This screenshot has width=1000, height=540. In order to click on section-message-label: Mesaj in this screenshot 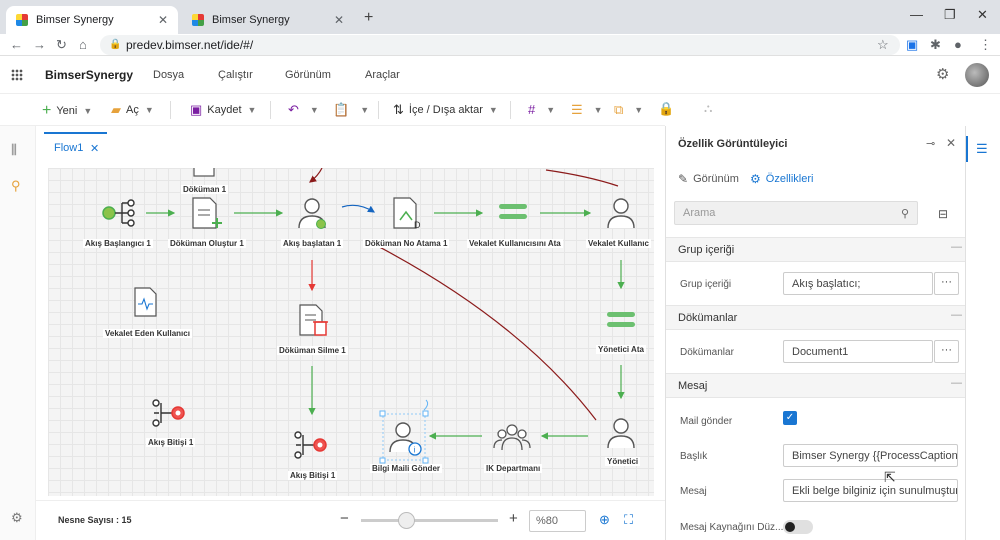, I will do `click(693, 386)`.